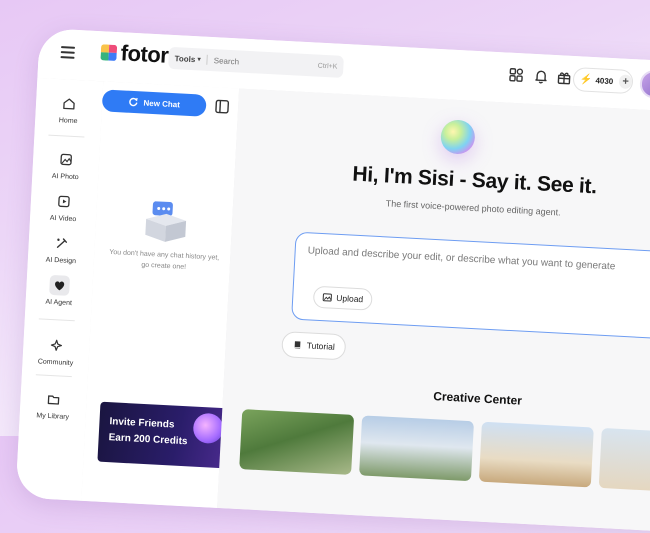 The width and height of the screenshot is (650, 533). I want to click on sidebar-item-label: AI Photo, so click(65, 177).